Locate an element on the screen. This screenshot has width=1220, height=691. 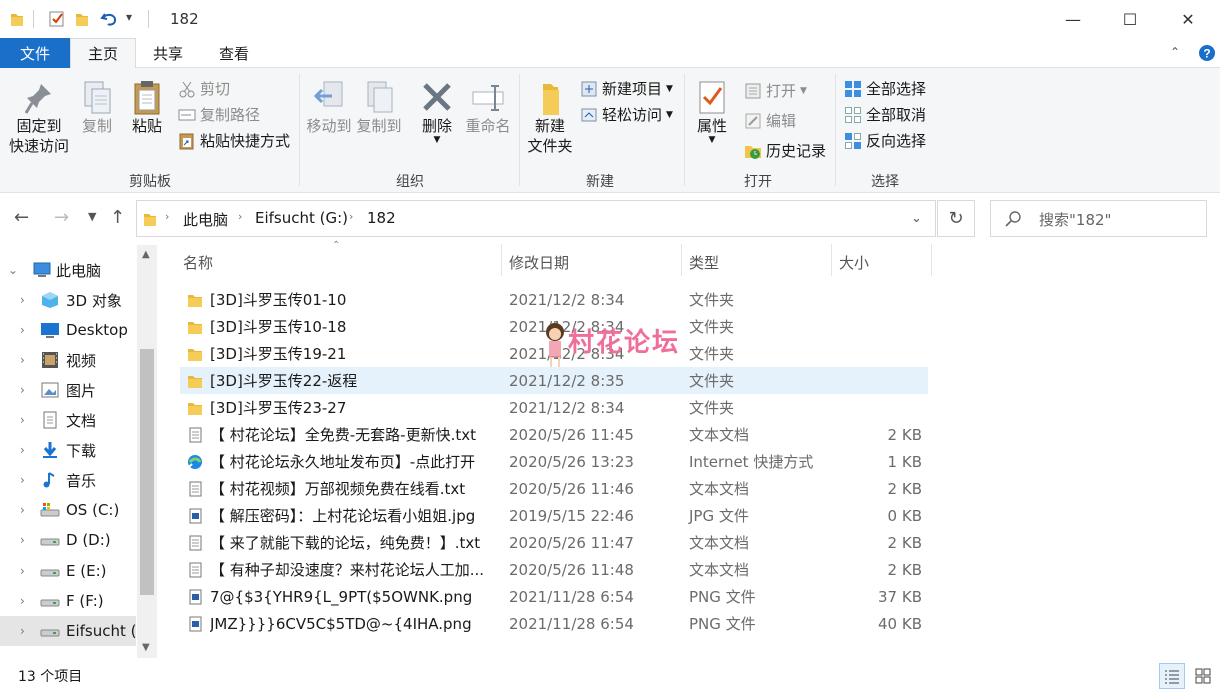
nav-item-drive-g: › Eifsucht (G:) is located at coordinates (68, 631).